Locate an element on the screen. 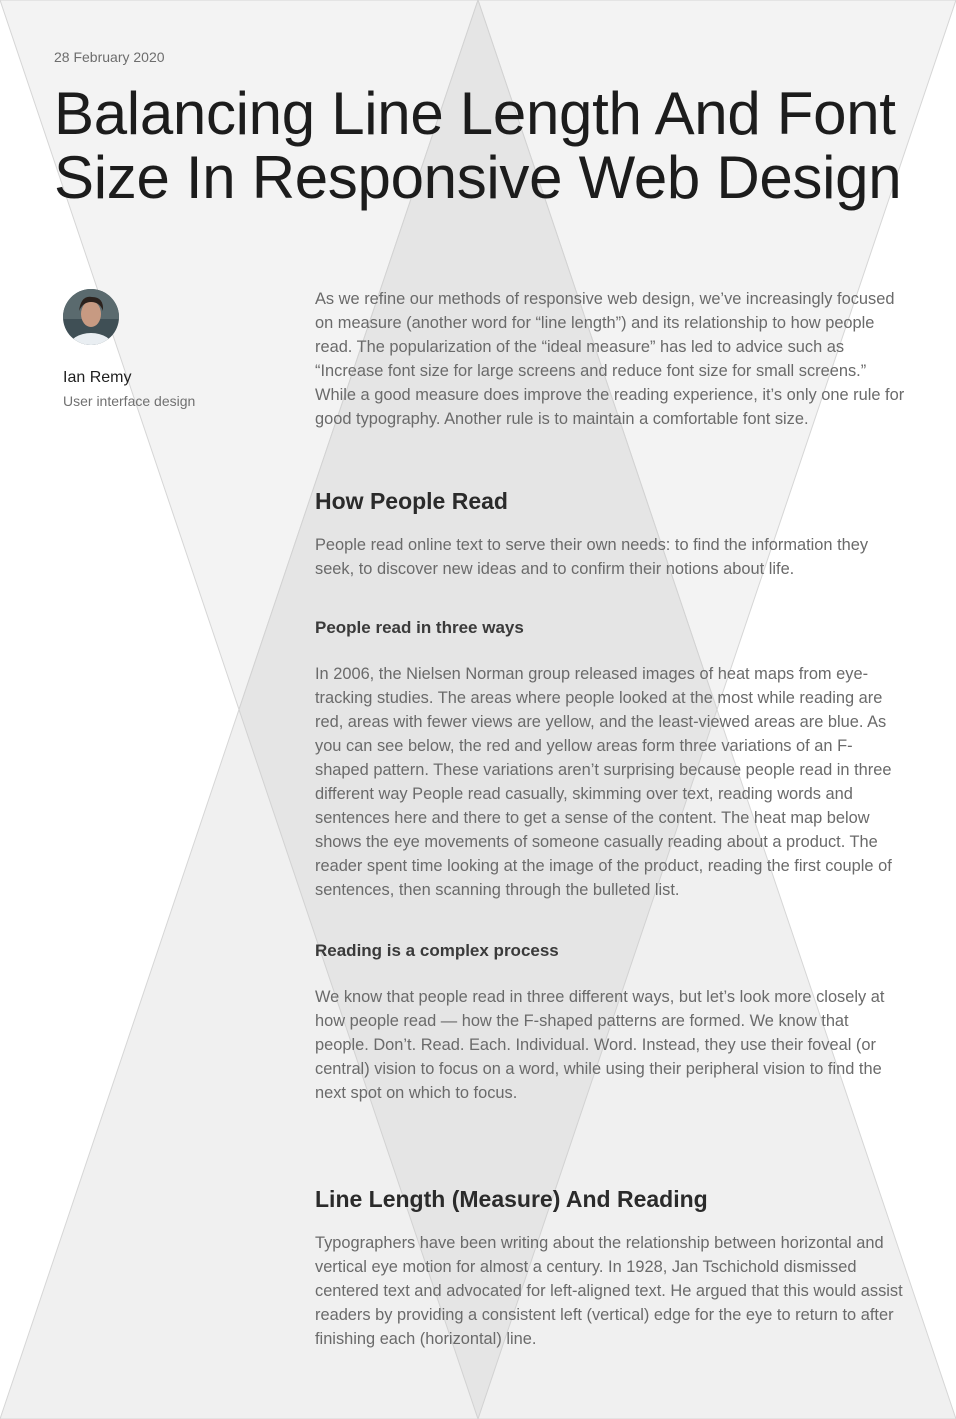  subheading-three-ways: People read in three ways is located at coordinates (419, 627).